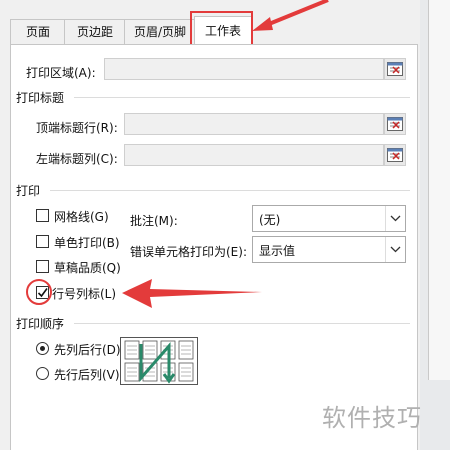  I want to click on background-pane, so click(439, 190).